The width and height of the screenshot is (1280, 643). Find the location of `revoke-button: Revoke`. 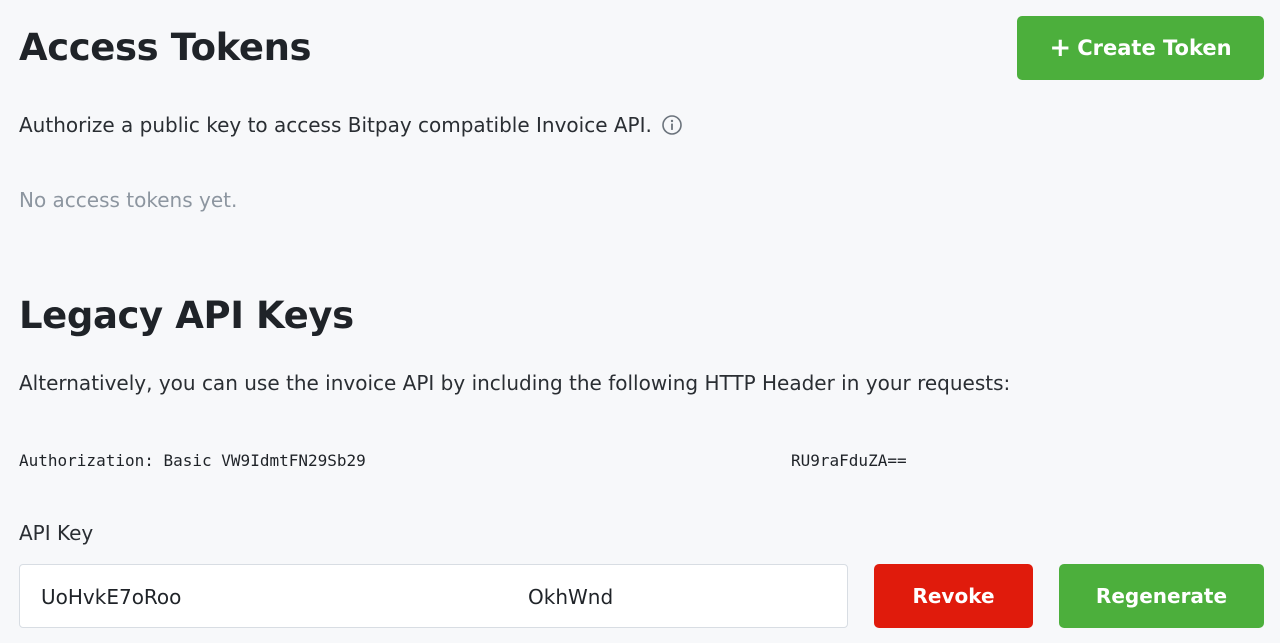

revoke-button: Revoke is located at coordinates (953, 596).